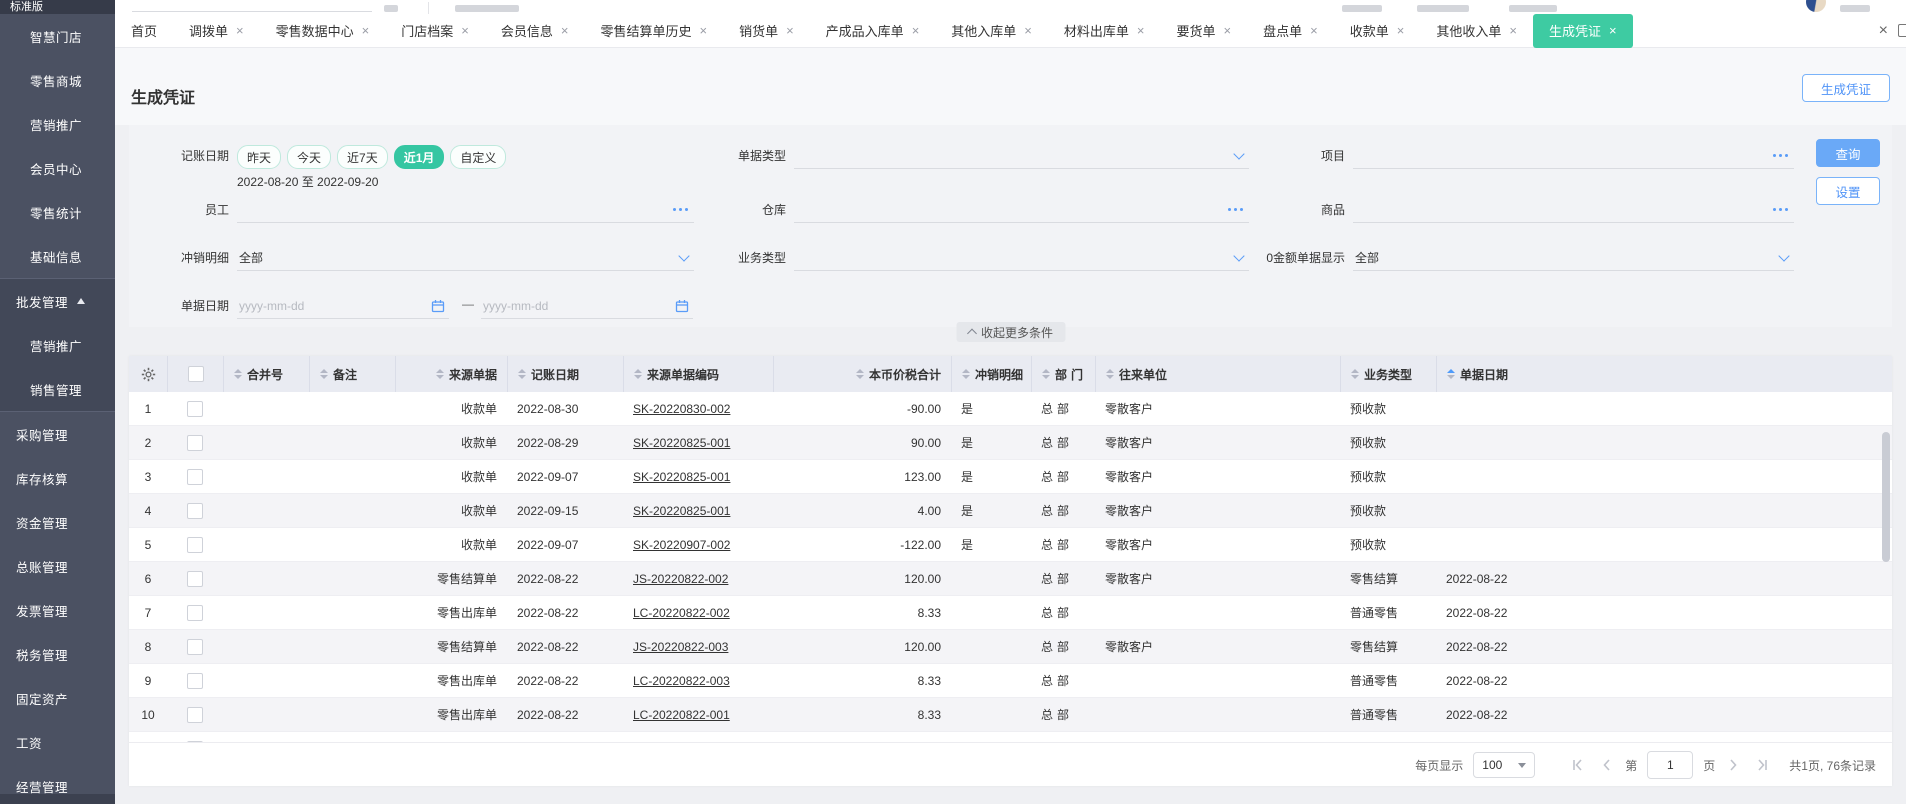  What do you see at coordinates (259, 157) in the screenshot?
I see `quick-option-0: 昨天` at bounding box center [259, 157].